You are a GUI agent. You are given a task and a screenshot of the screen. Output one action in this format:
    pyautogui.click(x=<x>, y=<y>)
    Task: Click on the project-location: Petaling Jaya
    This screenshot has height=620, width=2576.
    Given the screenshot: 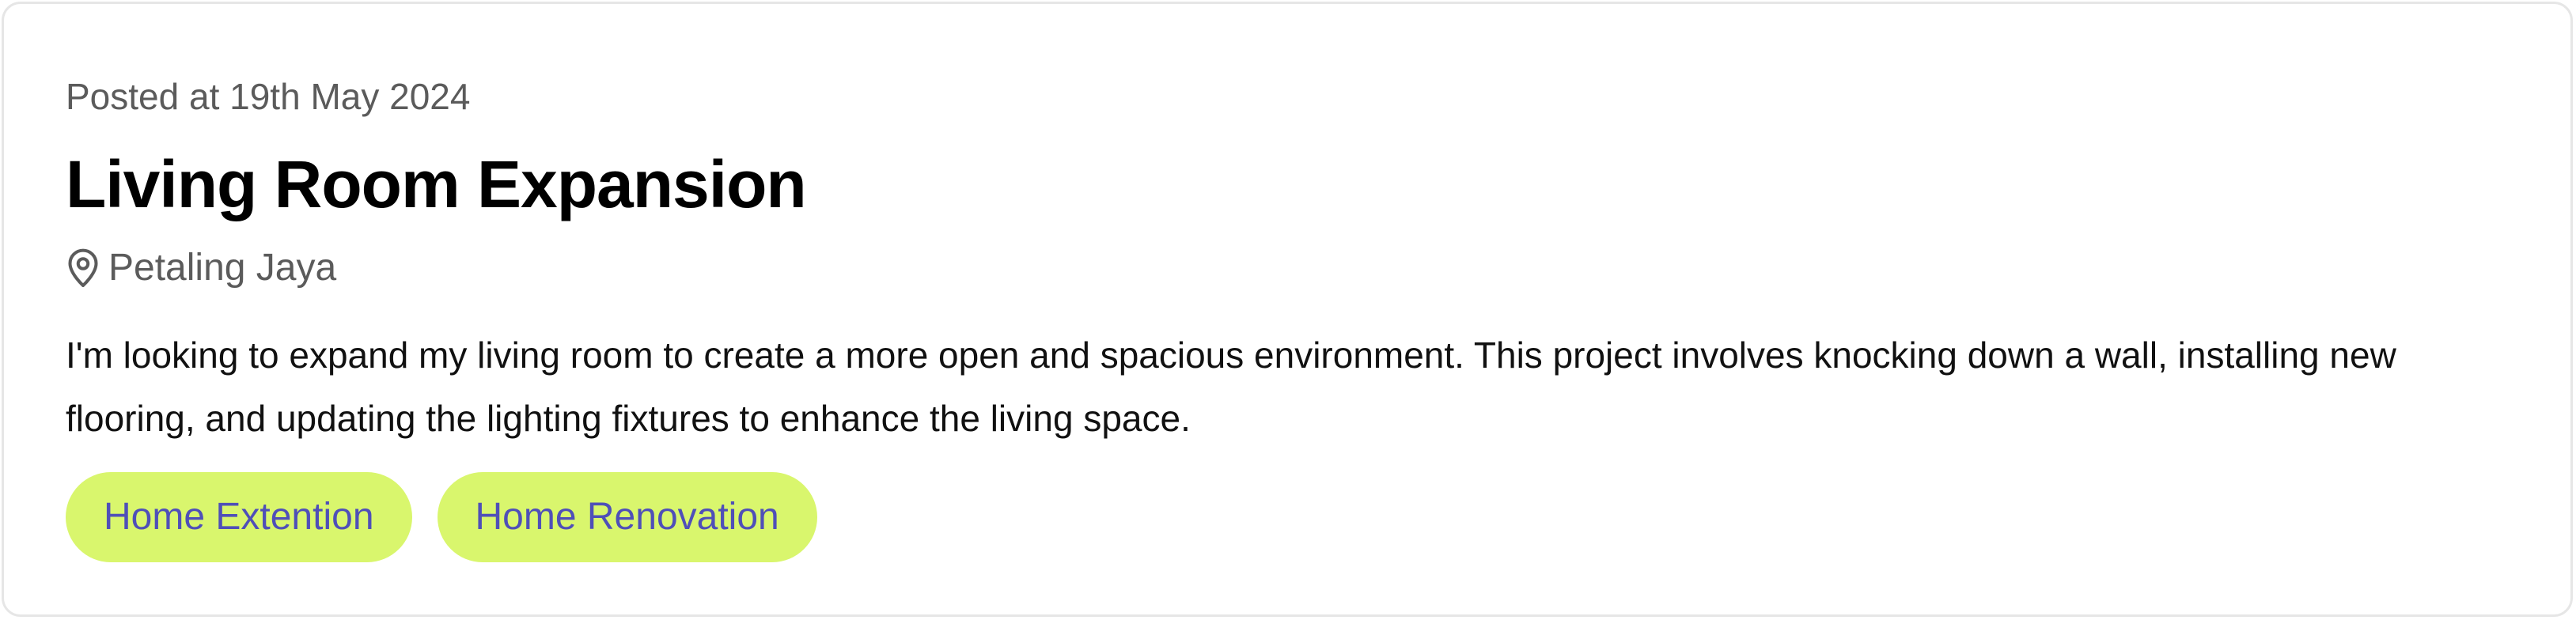 What is the action you would take?
    pyautogui.click(x=201, y=268)
    